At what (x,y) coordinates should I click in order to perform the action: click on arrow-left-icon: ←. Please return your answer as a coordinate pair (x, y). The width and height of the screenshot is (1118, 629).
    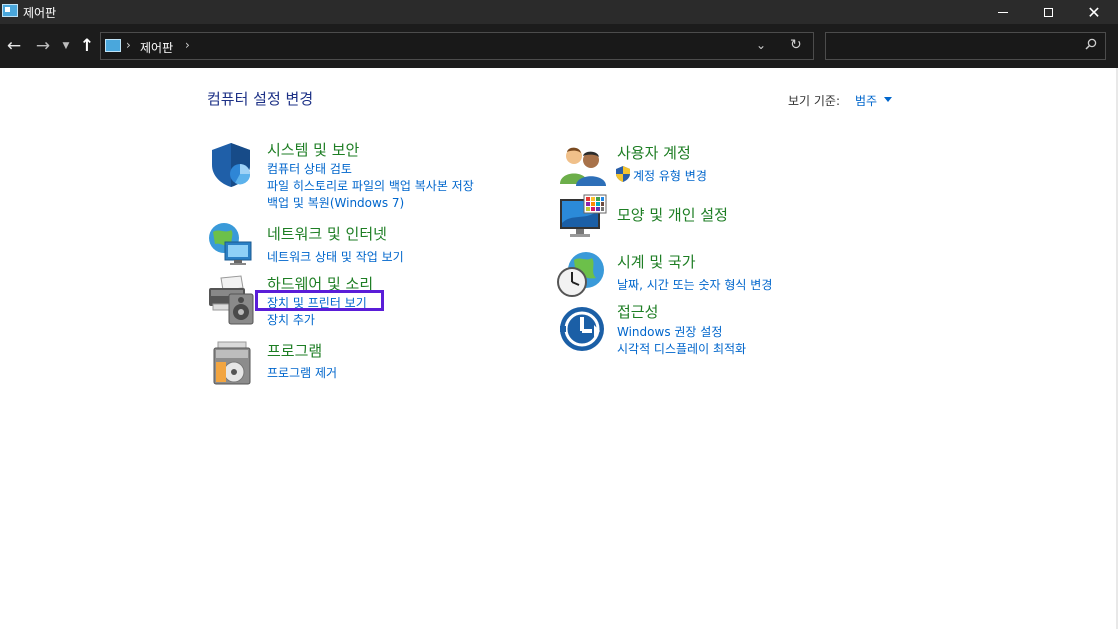
    Looking at the image, I should click on (14, 46).